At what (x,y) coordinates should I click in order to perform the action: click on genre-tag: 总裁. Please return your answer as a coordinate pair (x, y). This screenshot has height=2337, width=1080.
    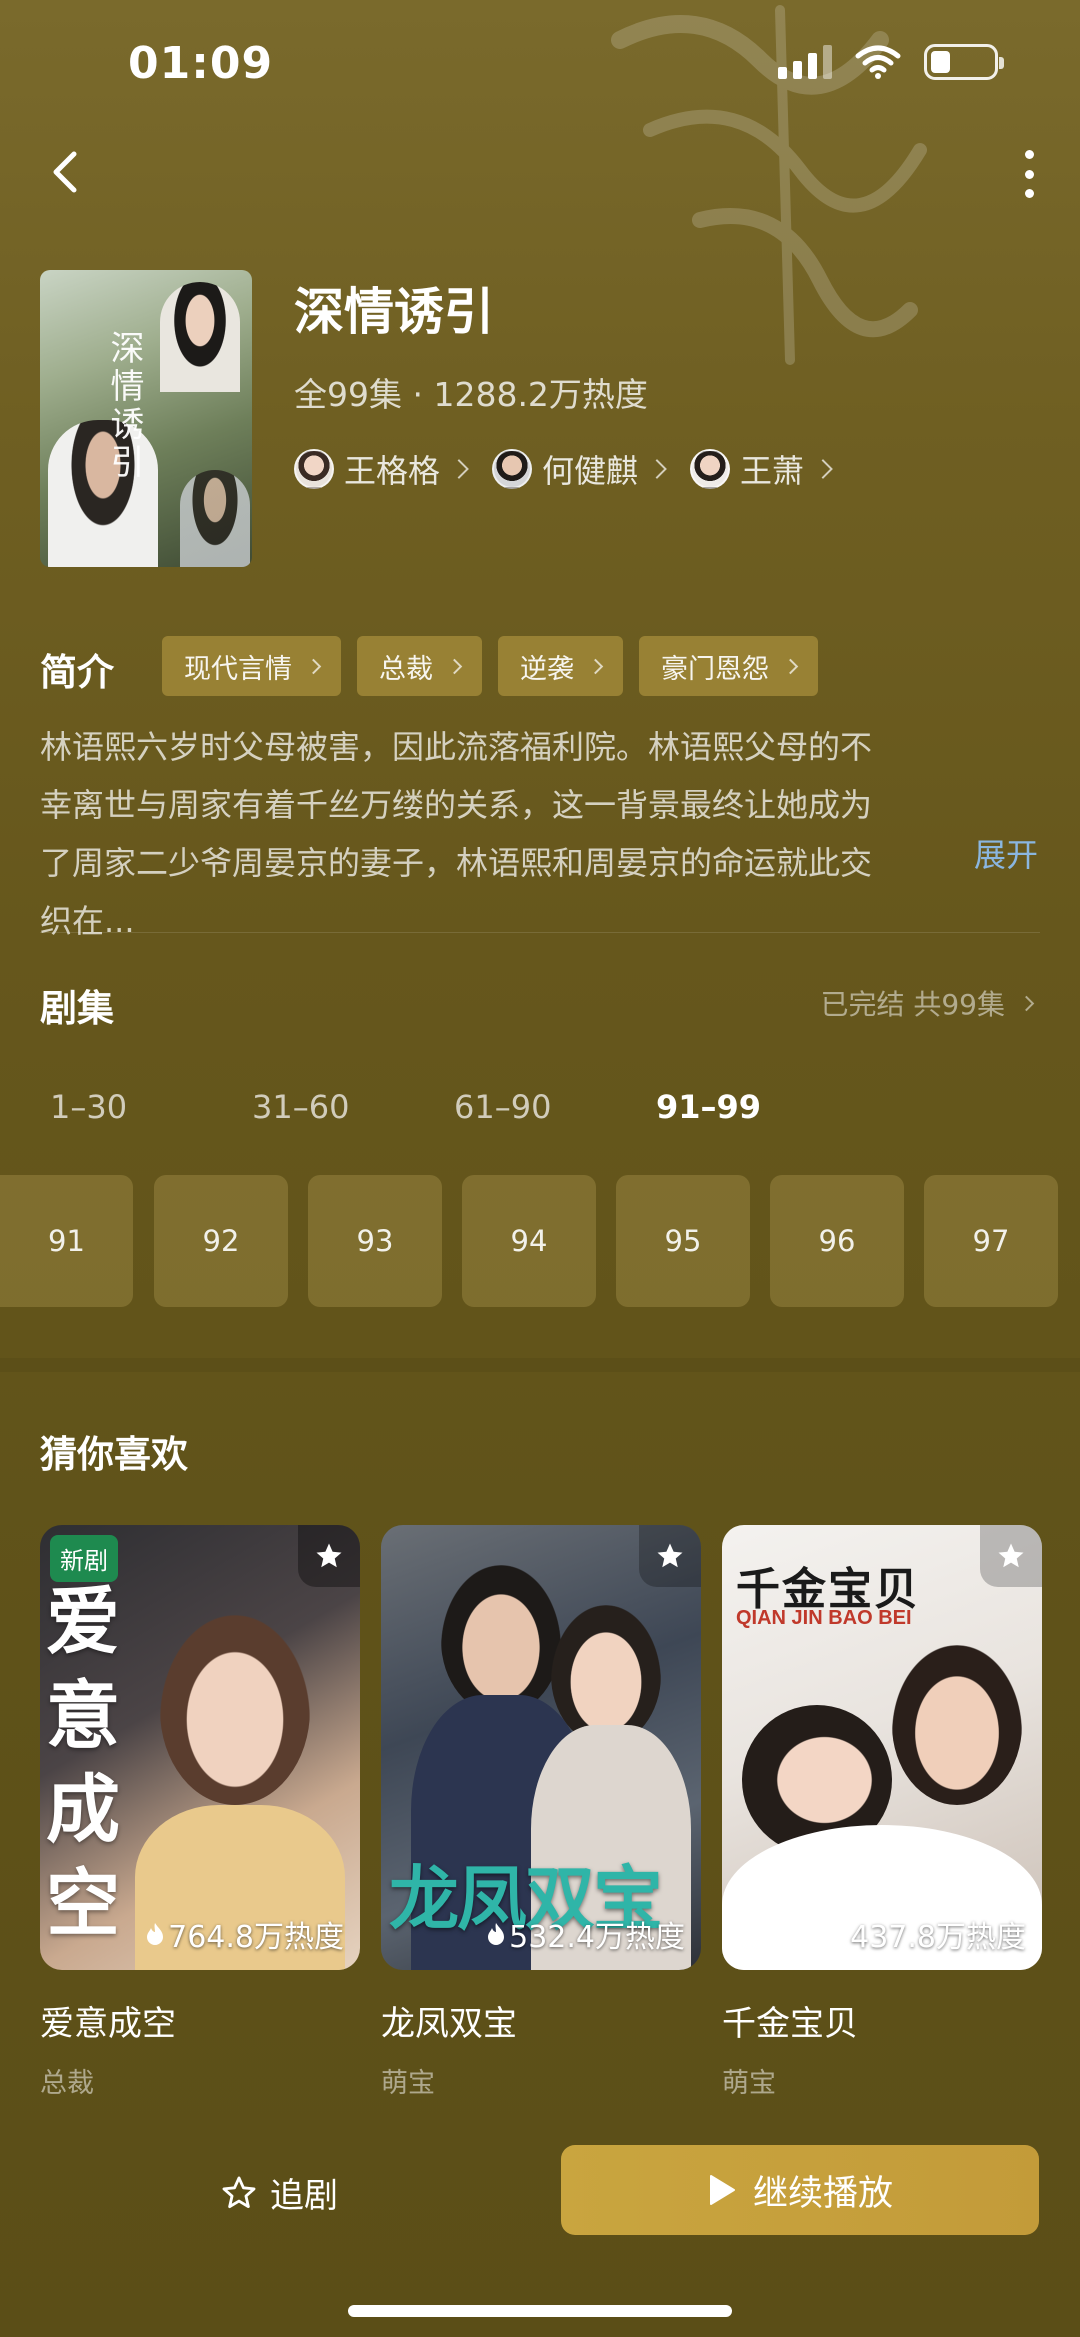
    Looking at the image, I should click on (419, 666).